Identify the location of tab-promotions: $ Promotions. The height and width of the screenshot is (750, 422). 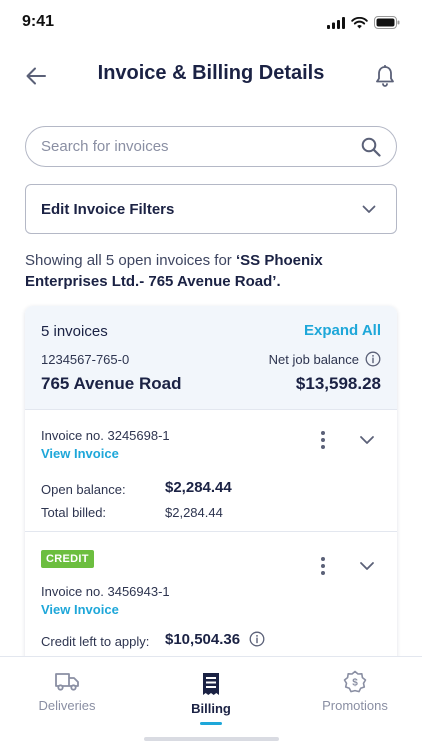
(353, 703).